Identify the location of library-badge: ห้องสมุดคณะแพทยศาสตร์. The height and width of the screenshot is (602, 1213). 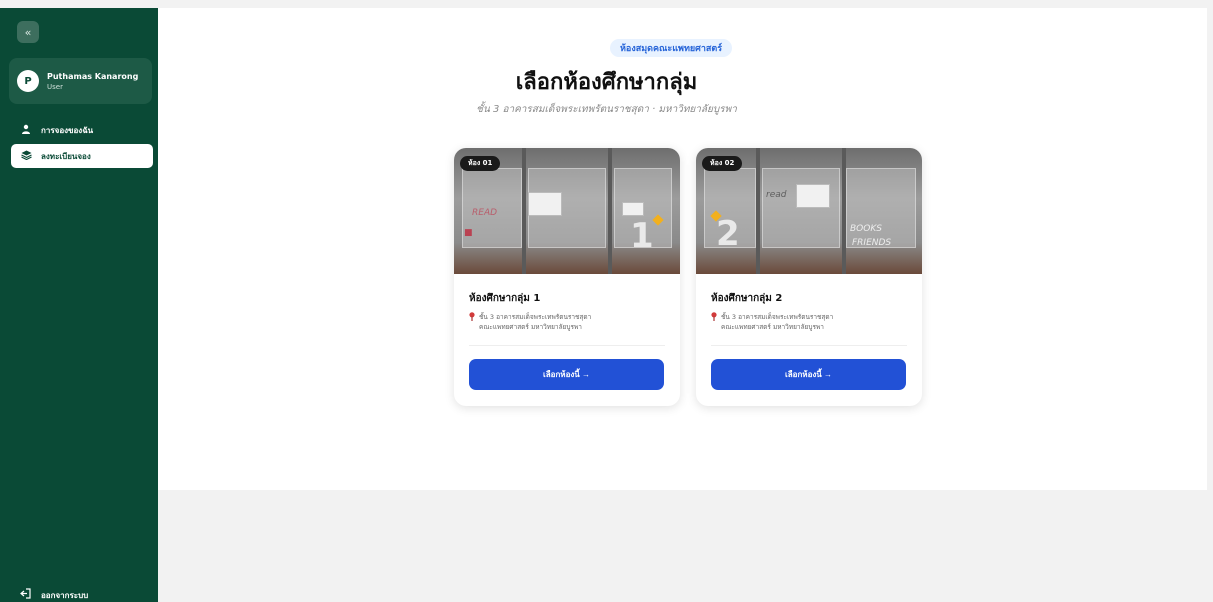
(671, 48).